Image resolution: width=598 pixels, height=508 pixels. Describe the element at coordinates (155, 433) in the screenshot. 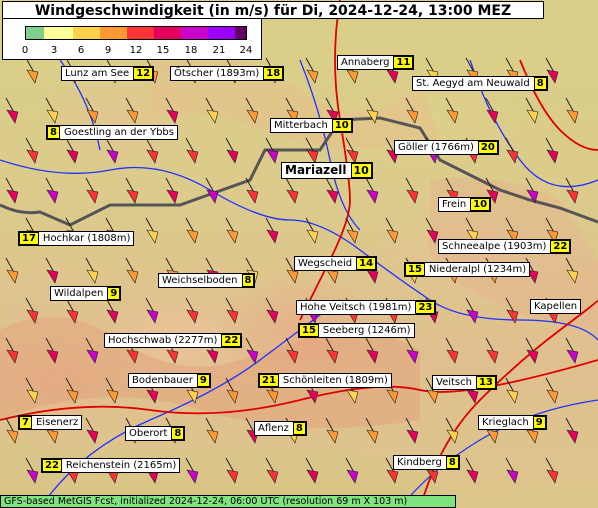

I see `location-label: Oberort 8` at that location.